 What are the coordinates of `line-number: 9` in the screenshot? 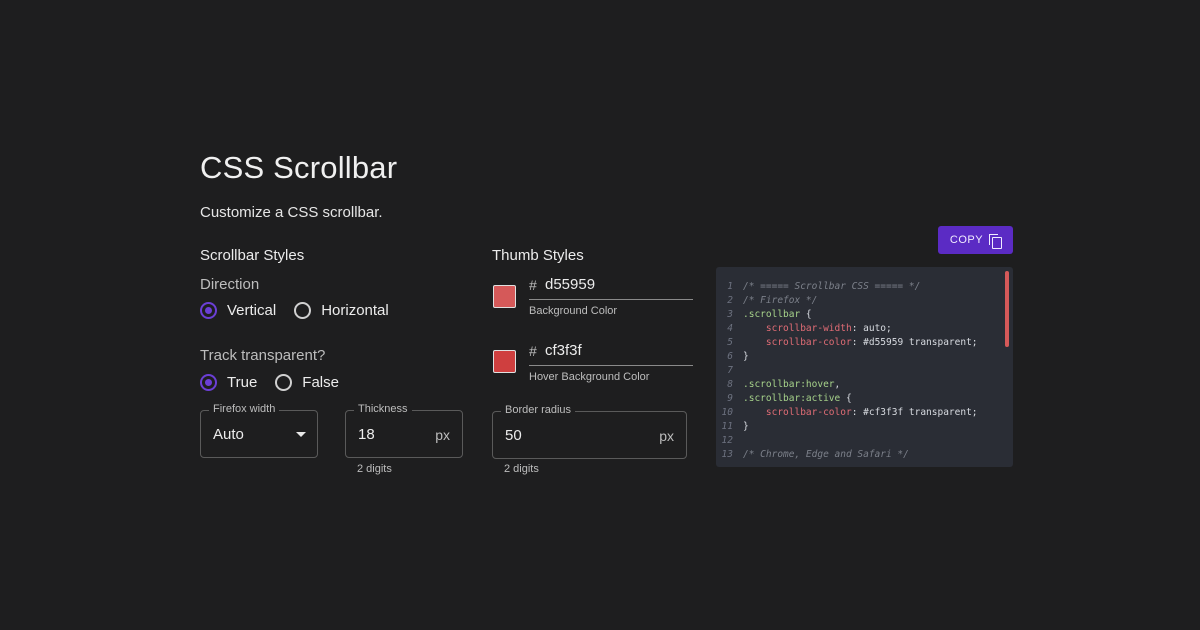 It's located at (730, 398).